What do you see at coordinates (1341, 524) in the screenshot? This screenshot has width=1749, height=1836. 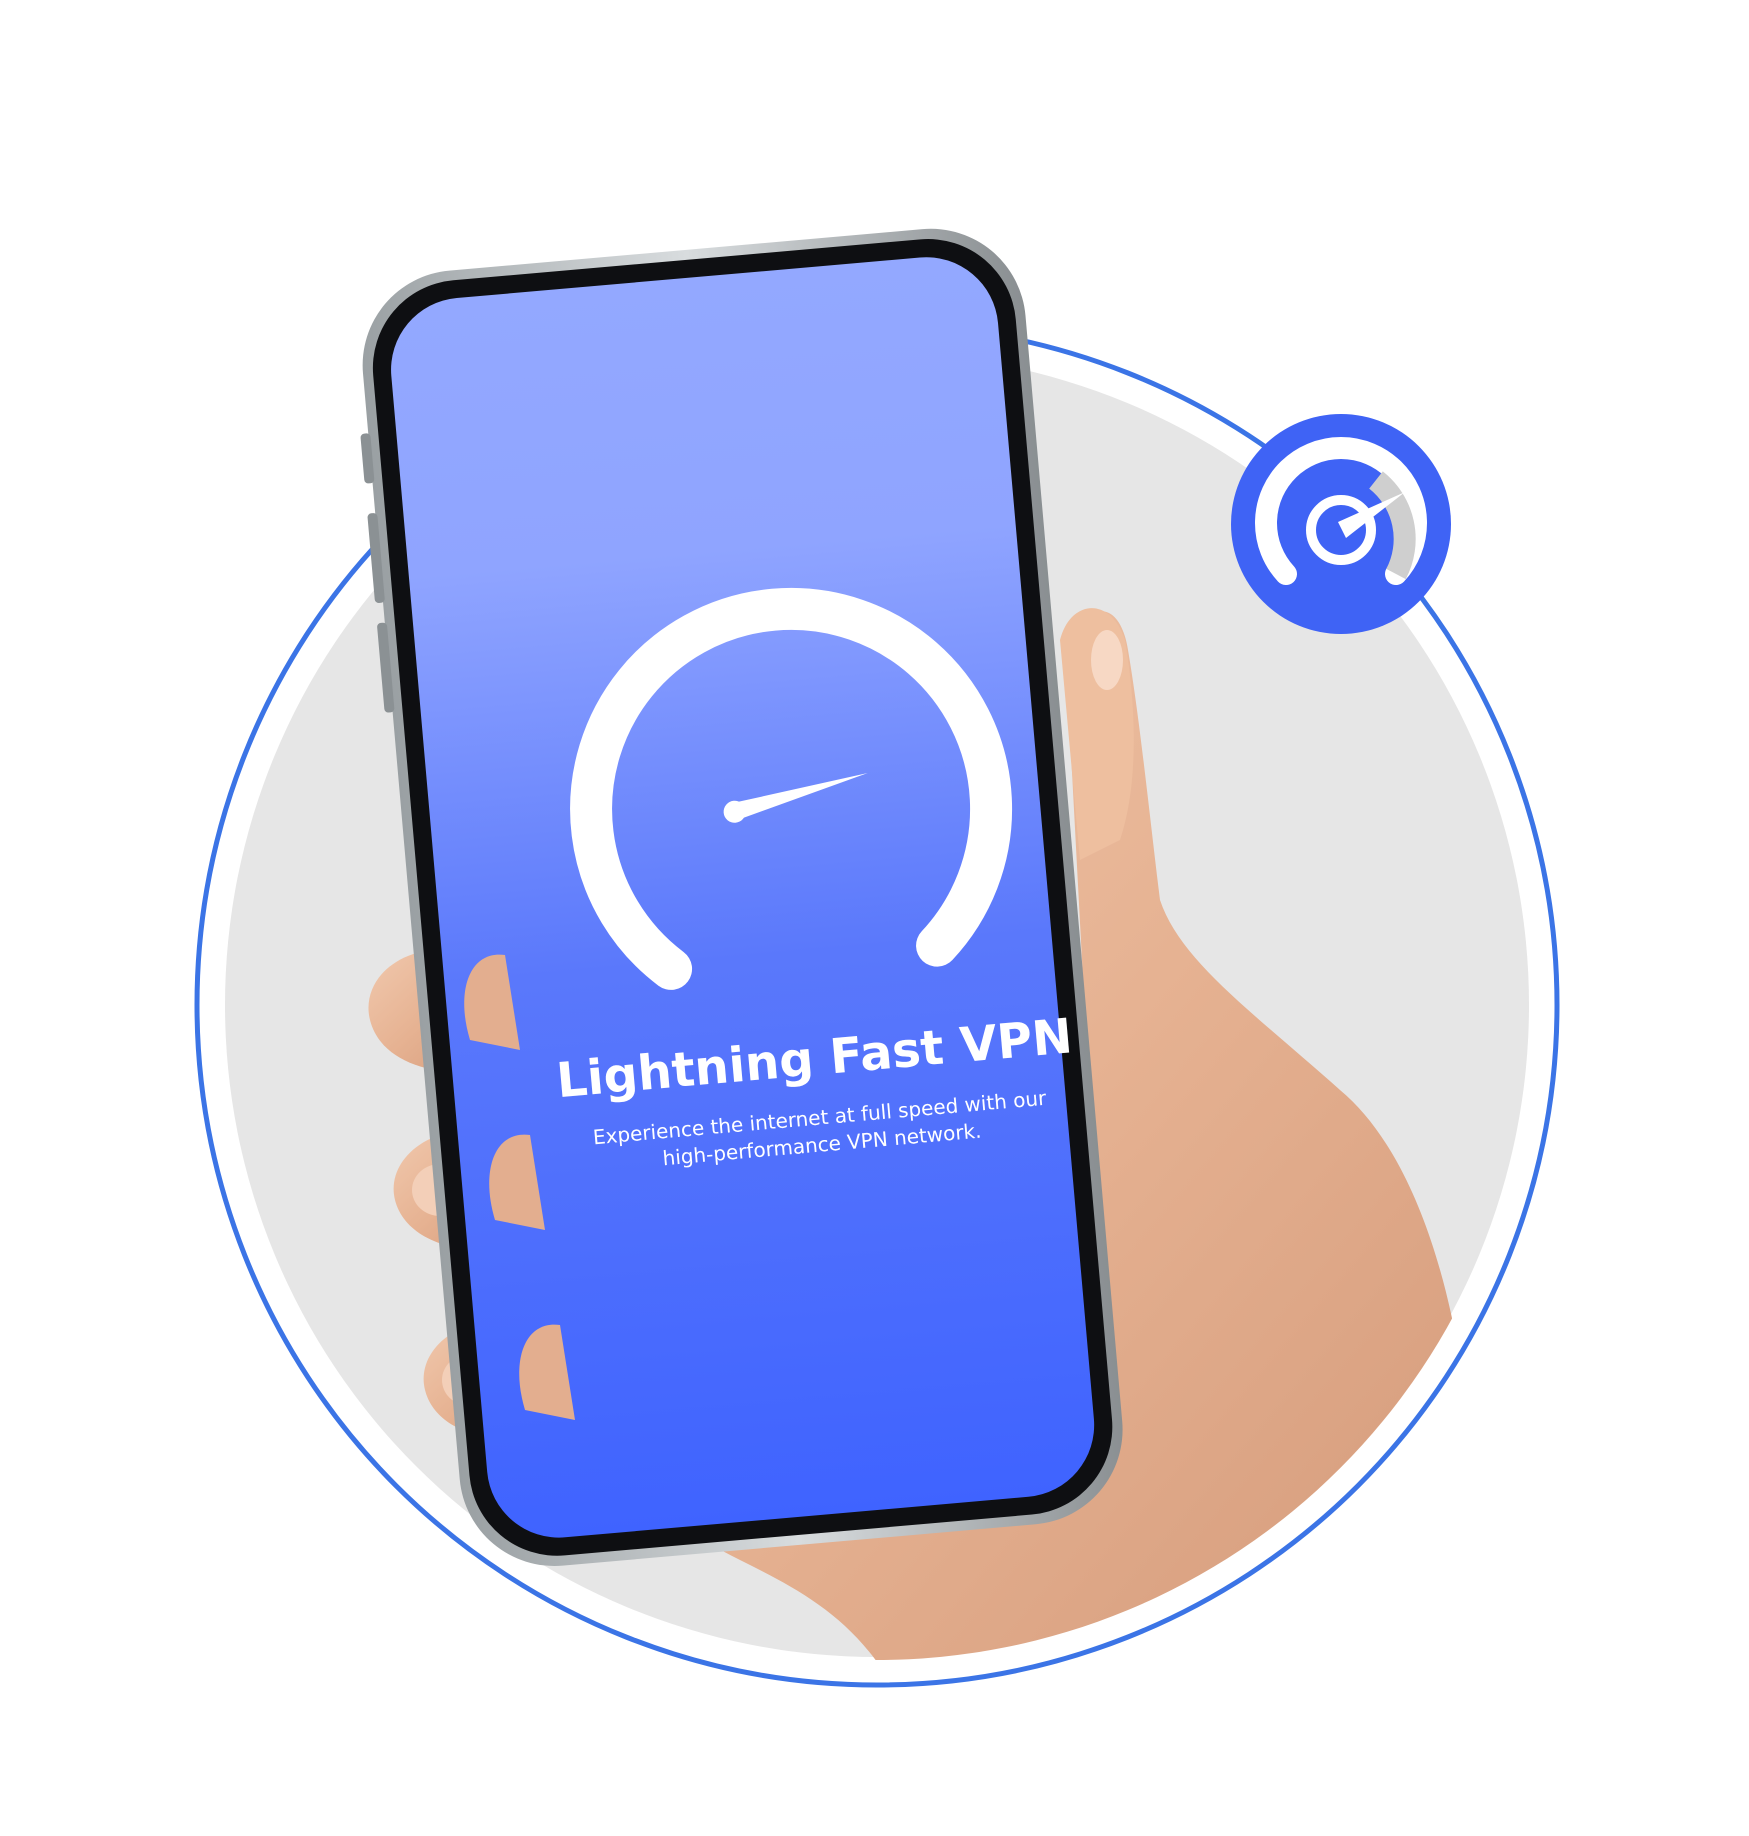 I see `speedometer-badge-icon` at bounding box center [1341, 524].